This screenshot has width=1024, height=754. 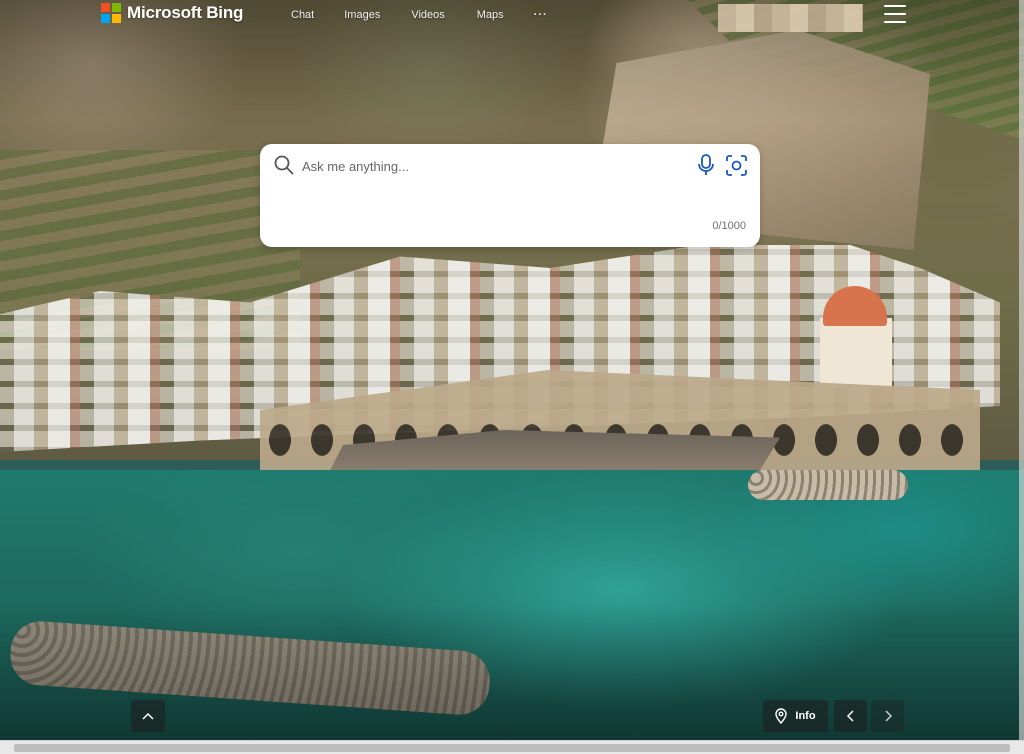 I want to click on chevron-up-icon, so click(x=148, y=716).